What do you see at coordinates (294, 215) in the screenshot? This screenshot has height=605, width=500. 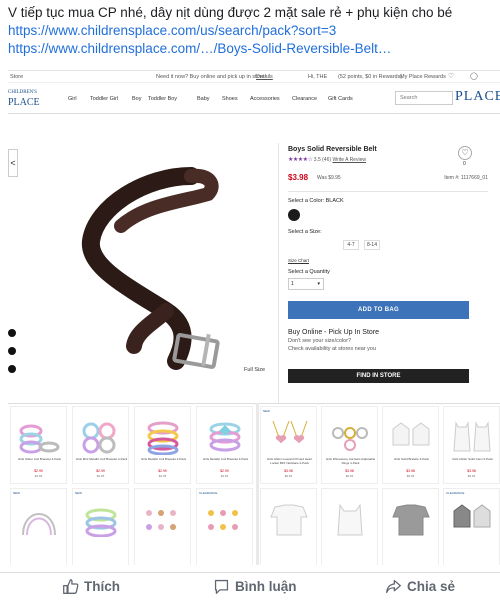 I see `color-swatch-black` at bounding box center [294, 215].